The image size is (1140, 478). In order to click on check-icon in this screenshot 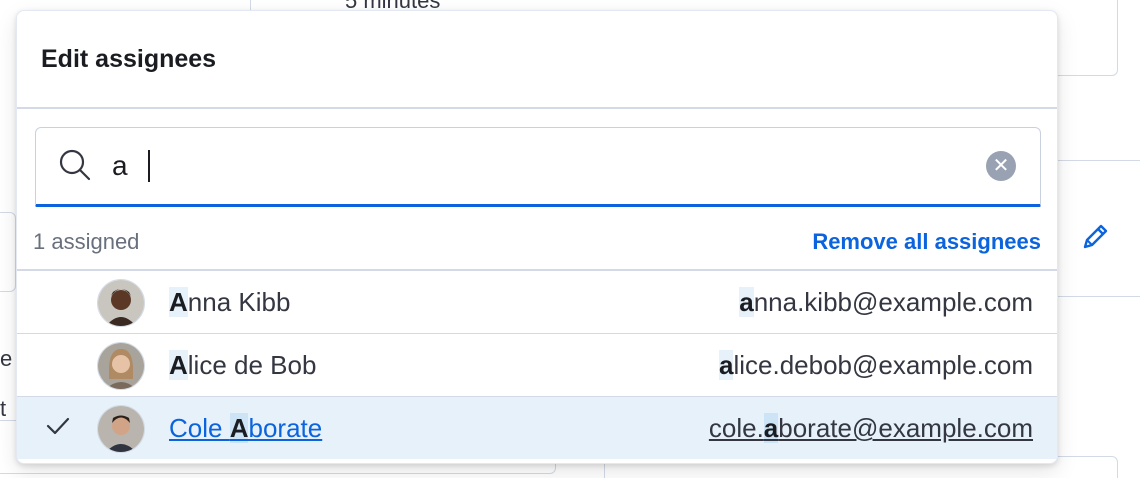, I will do `click(58, 426)`.